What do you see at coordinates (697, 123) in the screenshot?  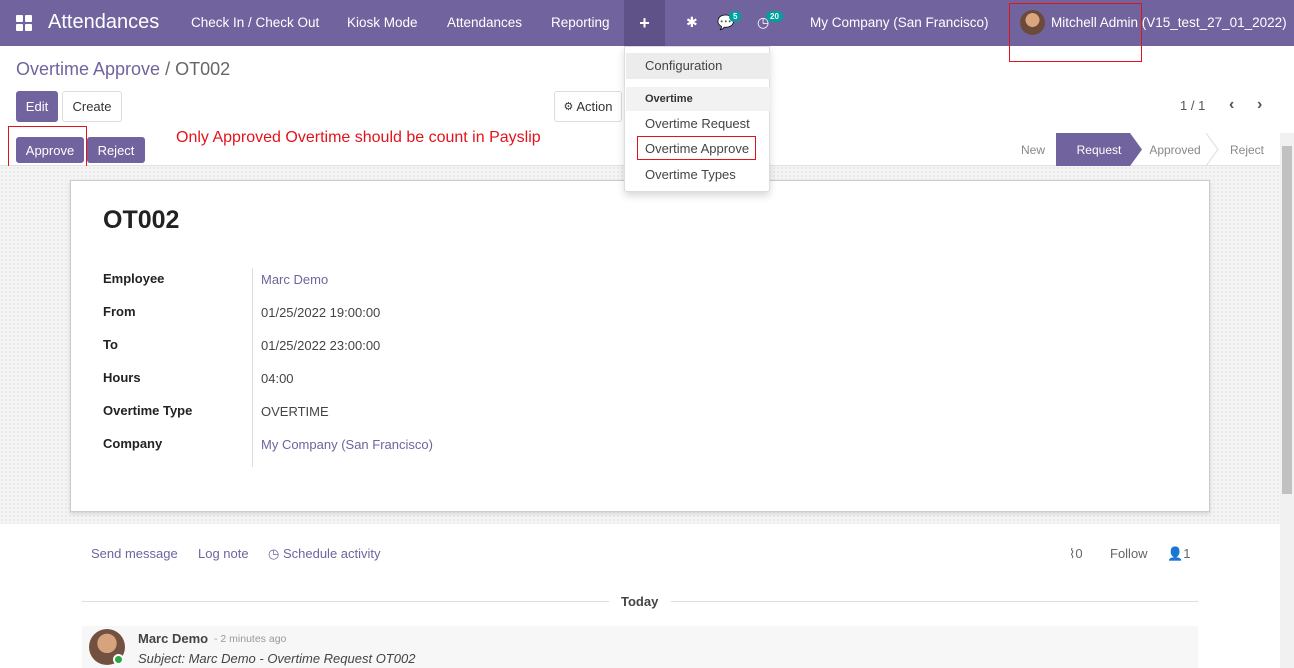 I see `dropdown-overtime-request: Overtime Request` at bounding box center [697, 123].